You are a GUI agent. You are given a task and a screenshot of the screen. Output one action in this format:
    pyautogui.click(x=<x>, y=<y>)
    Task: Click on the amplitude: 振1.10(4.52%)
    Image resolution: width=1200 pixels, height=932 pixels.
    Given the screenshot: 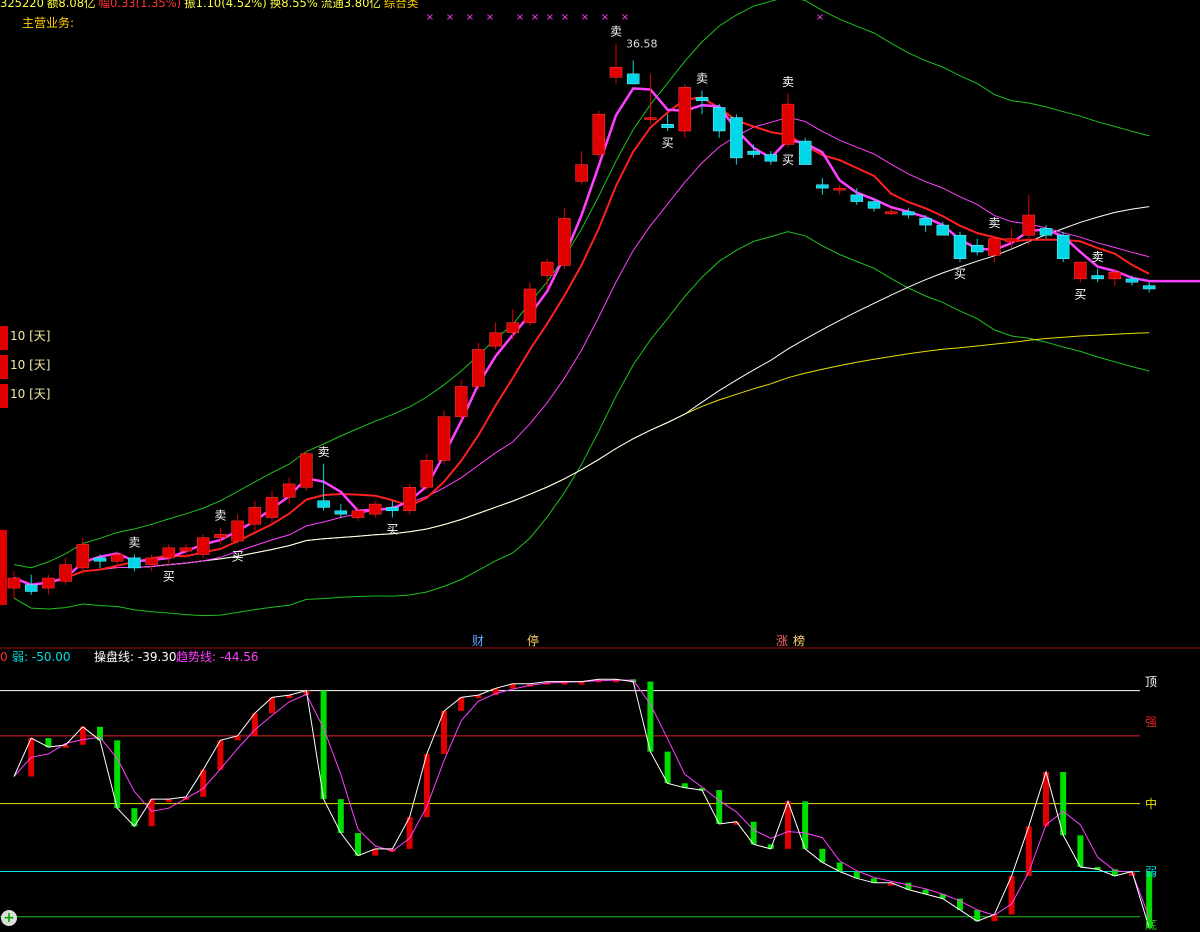 What is the action you would take?
    pyautogui.click(x=225, y=5)
    